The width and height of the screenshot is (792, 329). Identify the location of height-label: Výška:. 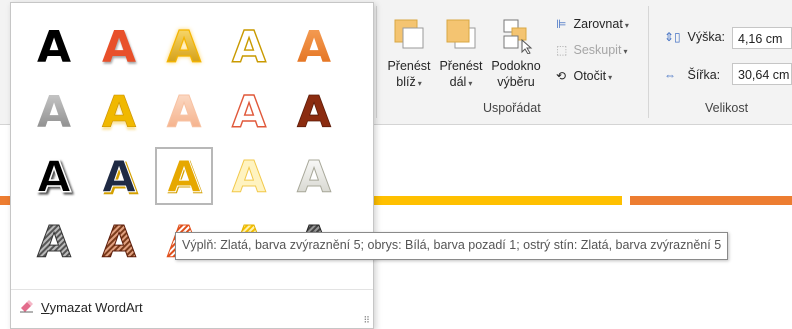
(706, 37).